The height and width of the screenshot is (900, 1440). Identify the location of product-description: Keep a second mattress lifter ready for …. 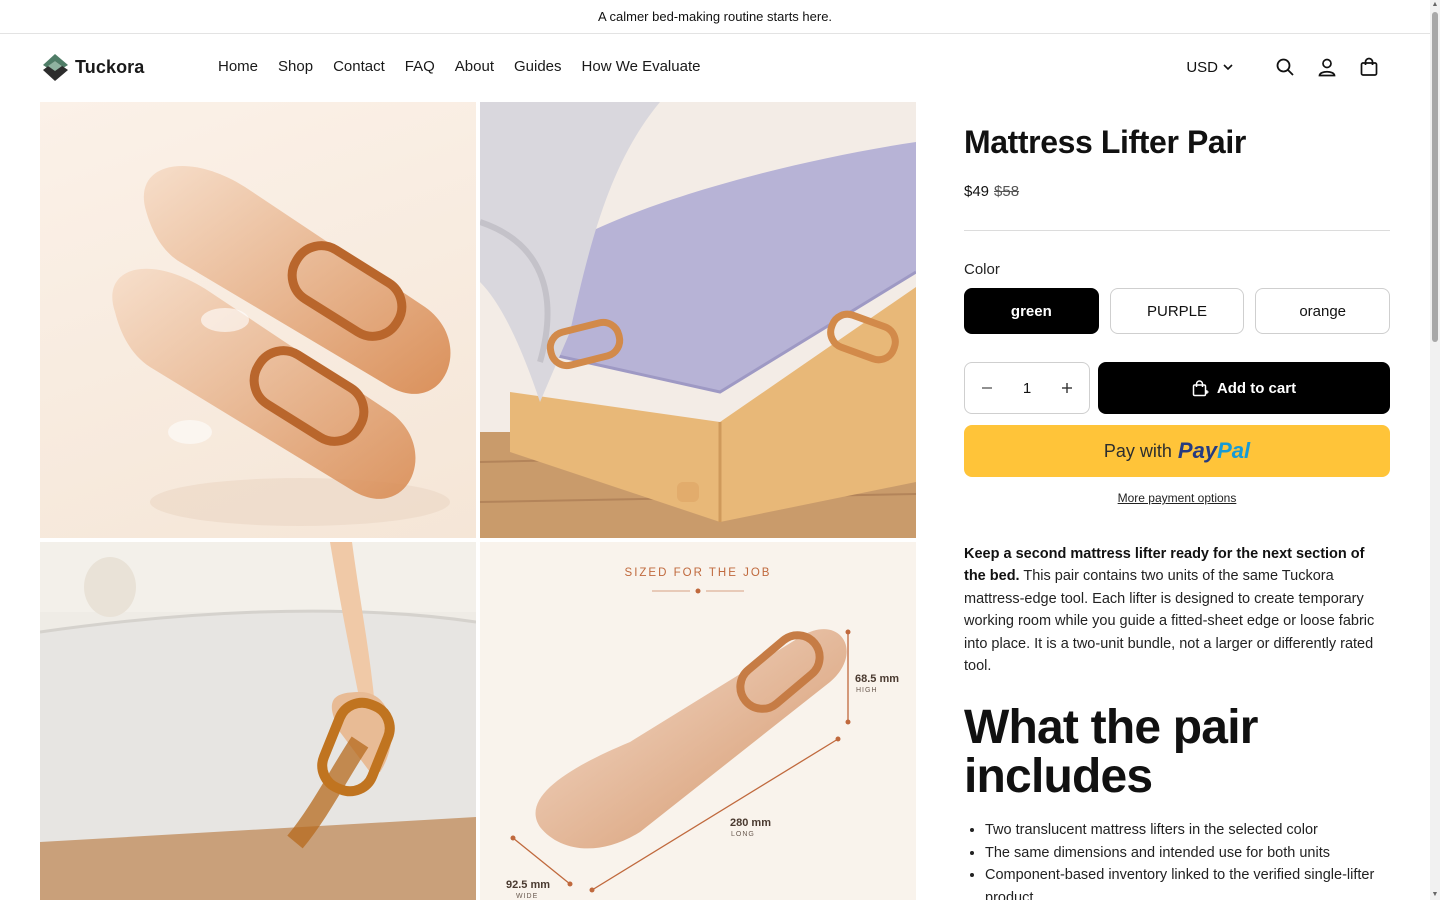
(1177, 610).